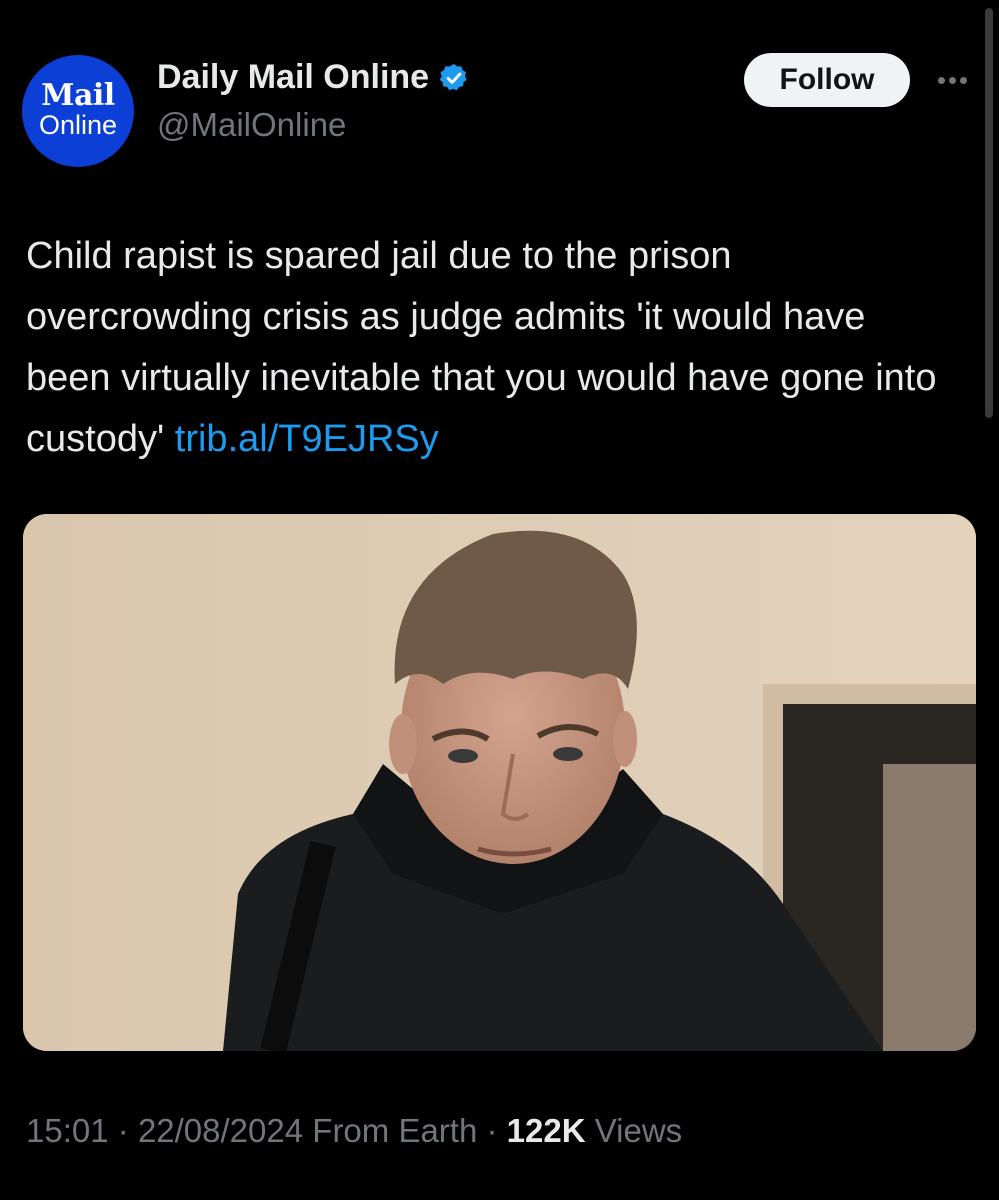  I want to click on verified-badge-icon, so click(453, 76).